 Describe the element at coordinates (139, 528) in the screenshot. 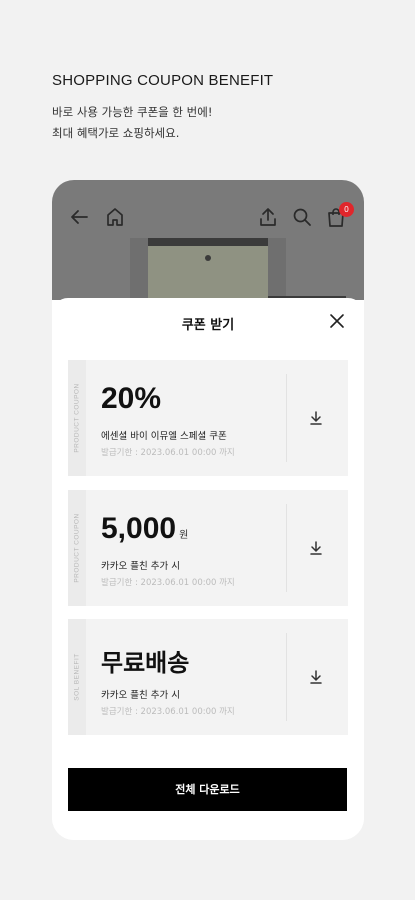

I see `coupon-amount-value: 5,000` at that location.